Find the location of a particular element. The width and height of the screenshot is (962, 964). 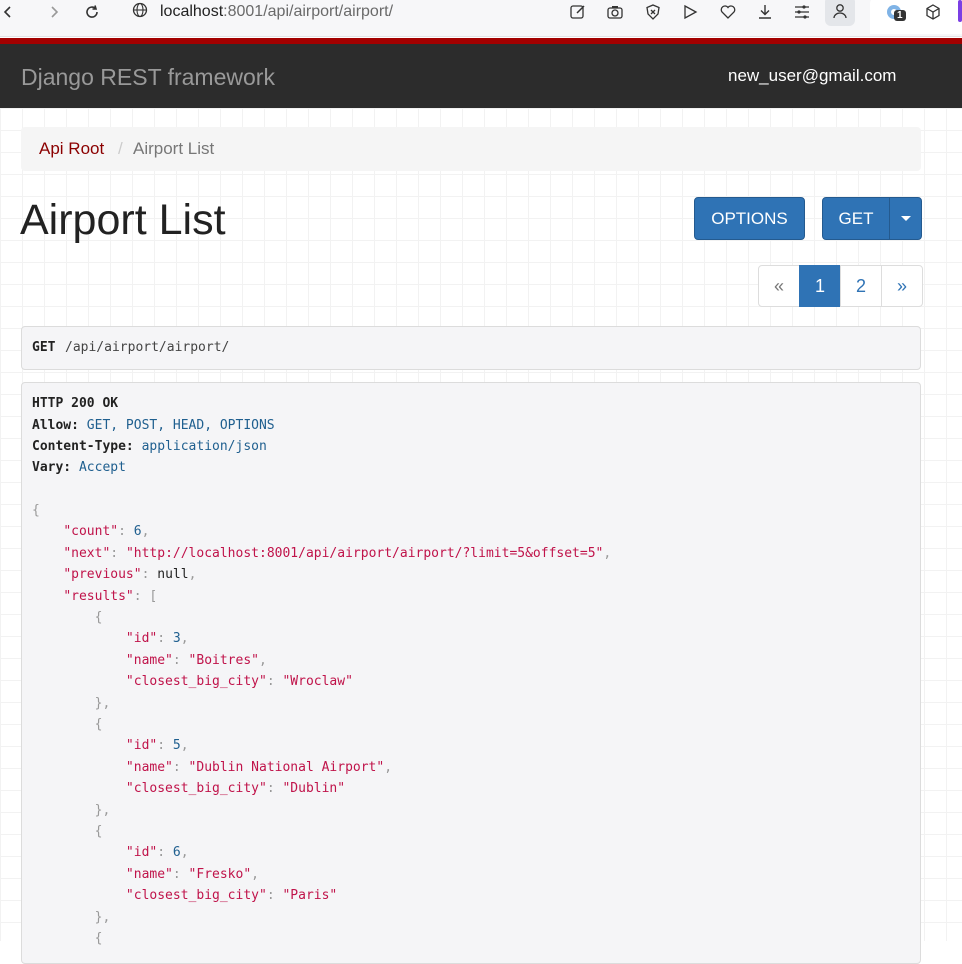

profile-button is located at coordinates (840, 13).